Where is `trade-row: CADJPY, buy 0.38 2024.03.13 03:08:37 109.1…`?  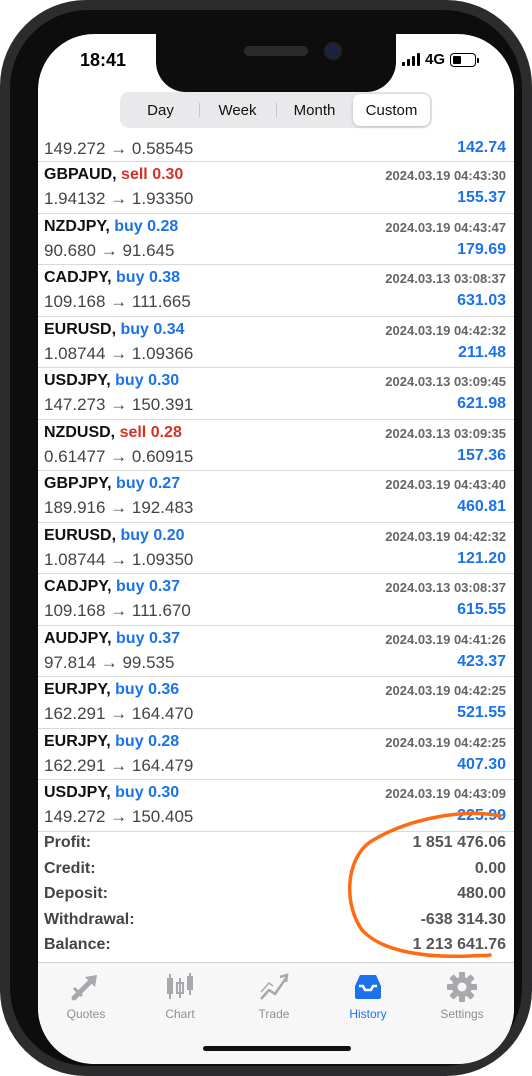
trade-row: CADJPY, buy 0.38 2024.03.13 03:08:37 109.1… is located at coordinates (276, 291).